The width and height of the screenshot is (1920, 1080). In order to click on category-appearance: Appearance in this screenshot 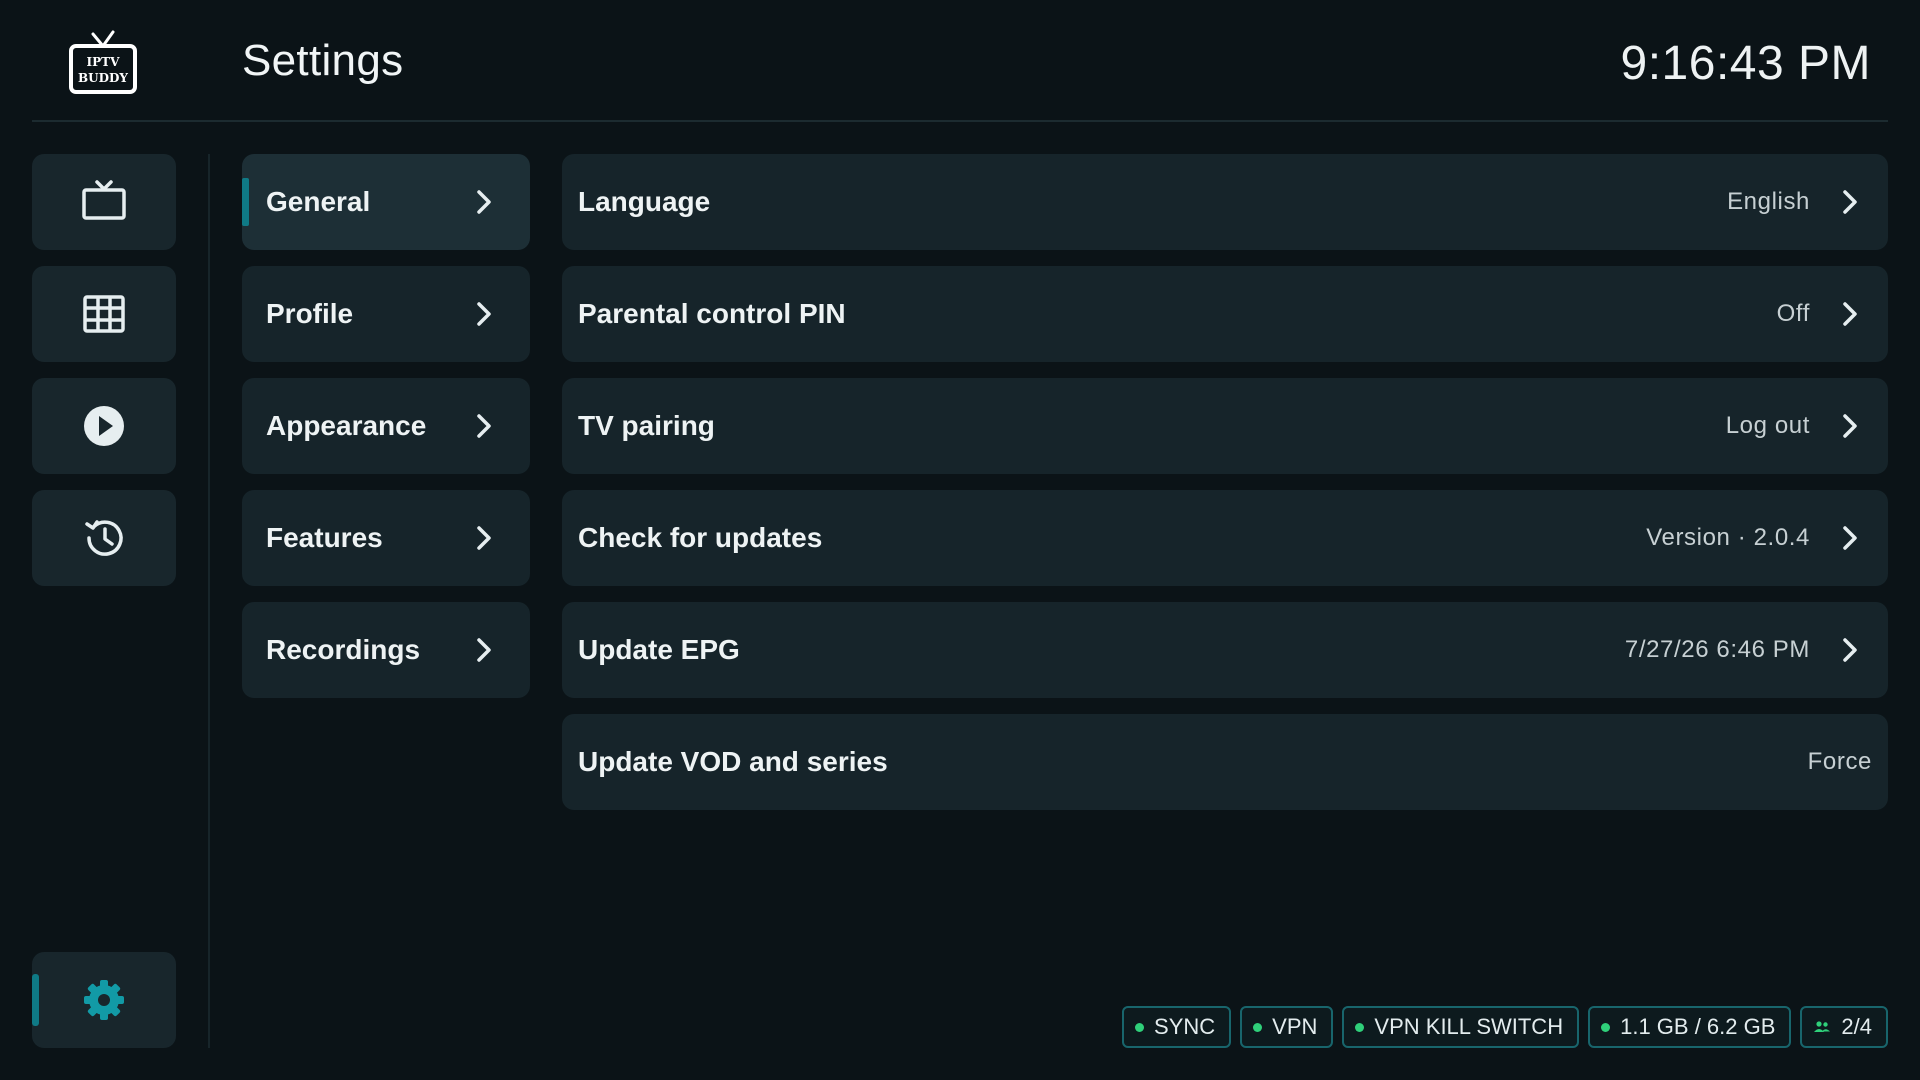, I will do `click(386, 426)`.